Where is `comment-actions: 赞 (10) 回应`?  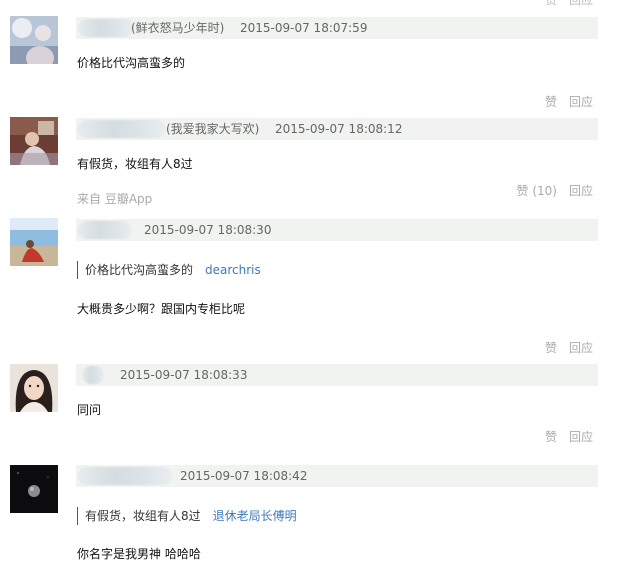 comment-actions: 赞 (10) 回应 is located at coordinates (555, 191).